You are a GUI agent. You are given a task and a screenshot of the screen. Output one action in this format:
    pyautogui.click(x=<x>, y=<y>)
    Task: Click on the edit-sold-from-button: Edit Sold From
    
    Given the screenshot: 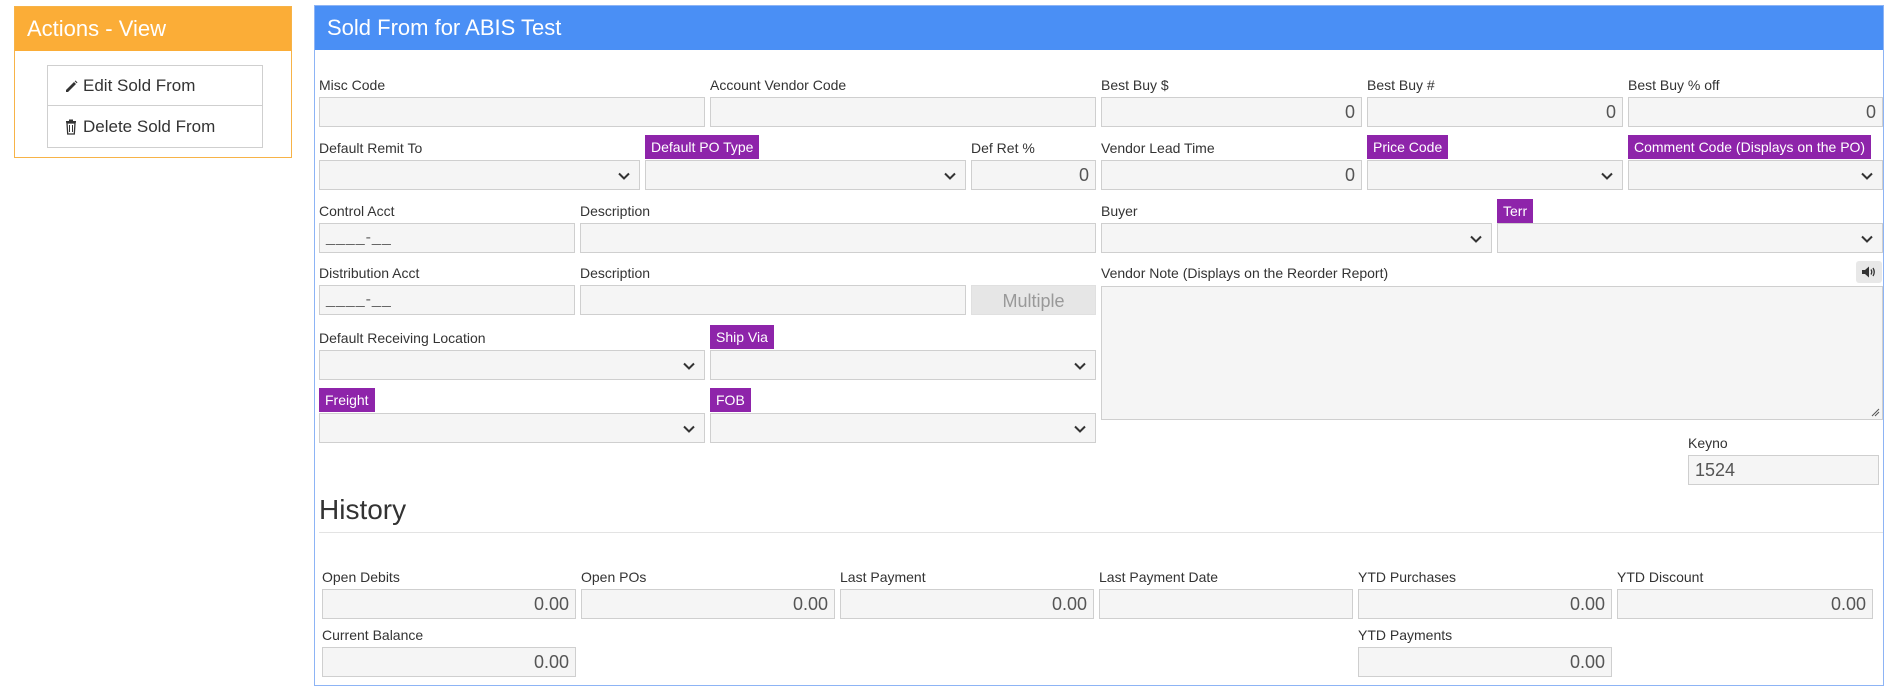 What is the action you would take?
    pyautogui.click(x=155, y=85)
    